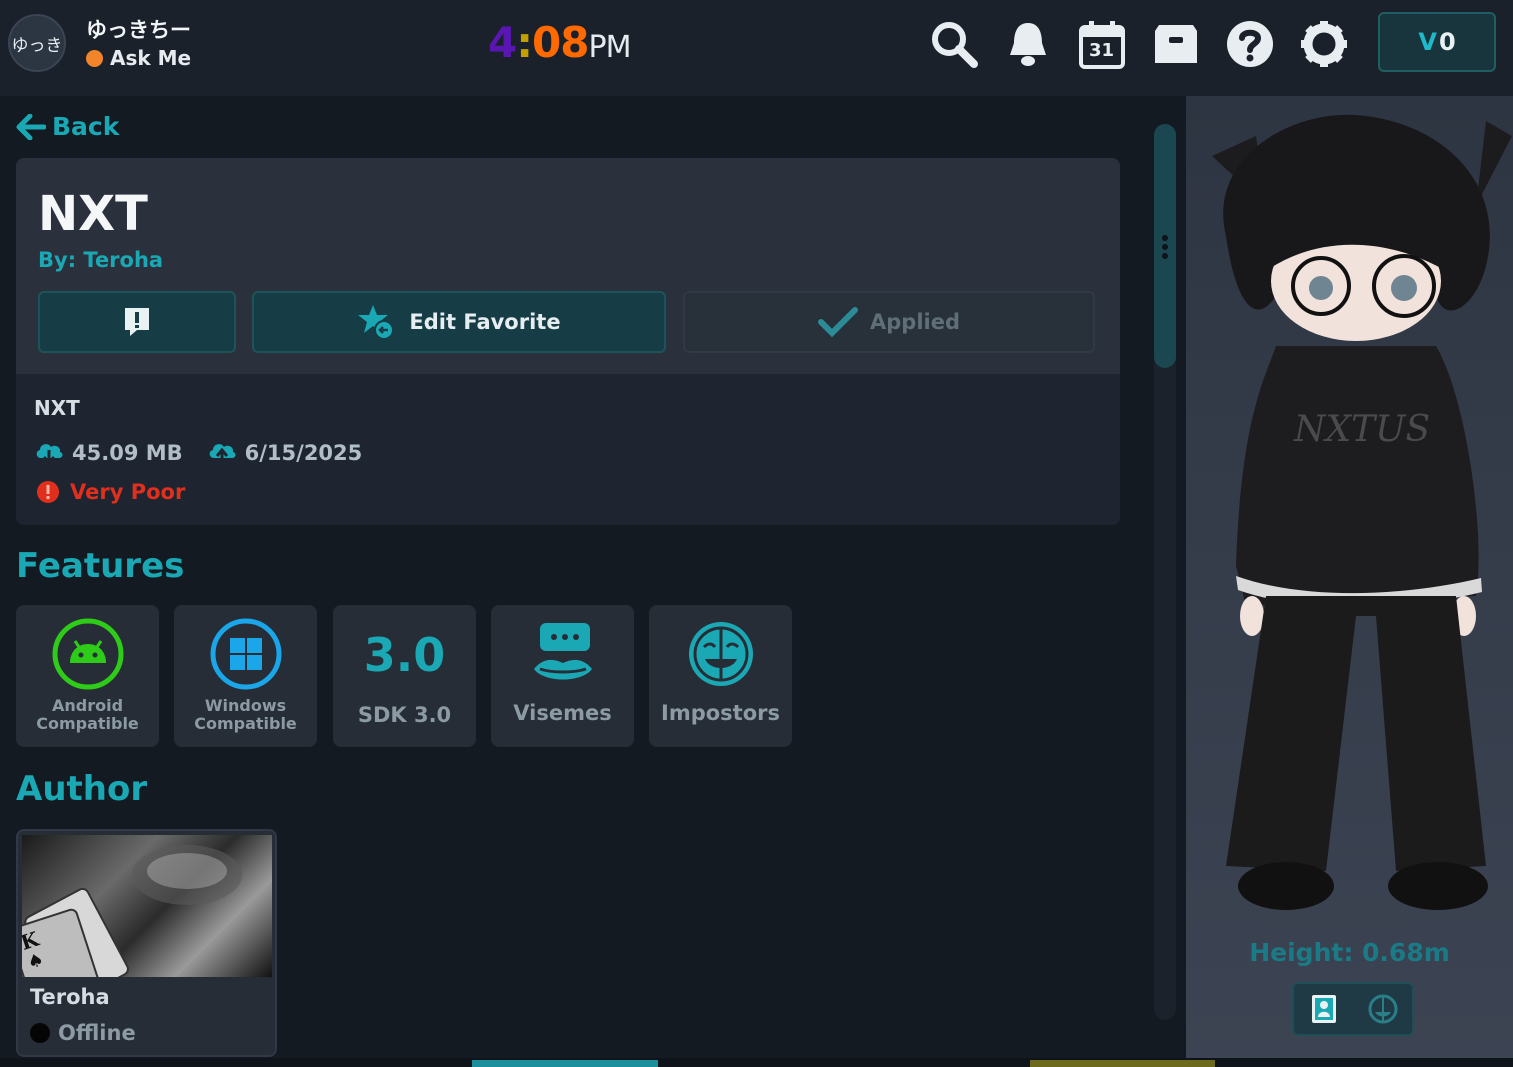 Image resolution: width=1513 pixels, height=1067 pixels. I want to click on calendar-button: 31, so click(1102, 44).